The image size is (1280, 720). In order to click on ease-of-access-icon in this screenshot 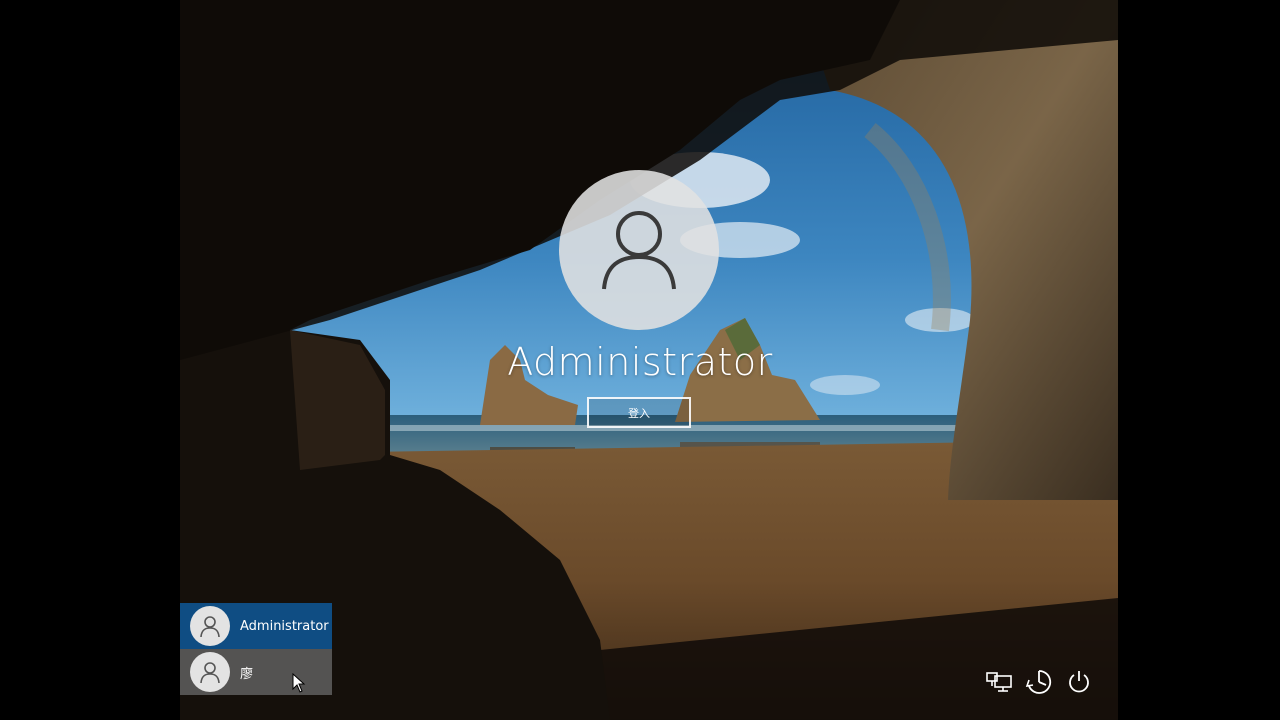, I will do `click(1039, 682)`.